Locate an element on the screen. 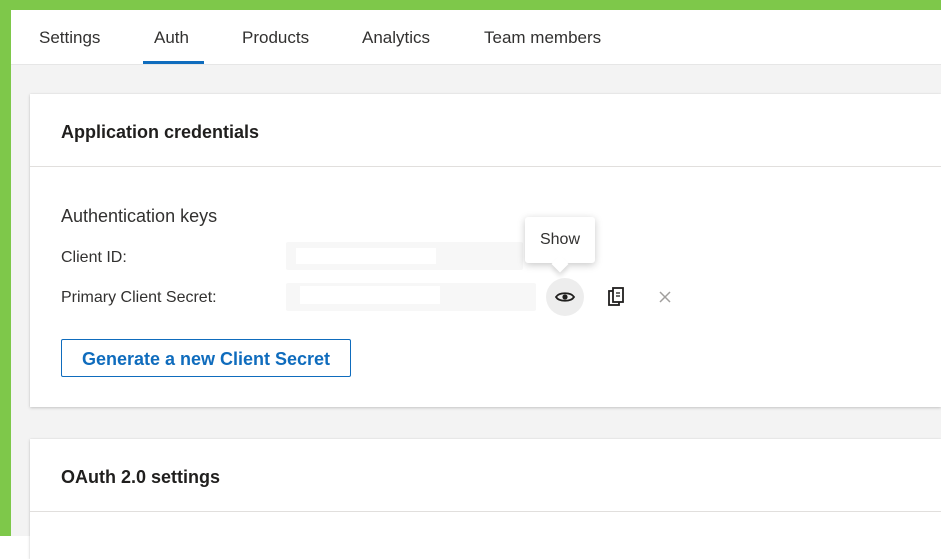  tooltip-beak is located at coordinates (560, 264).